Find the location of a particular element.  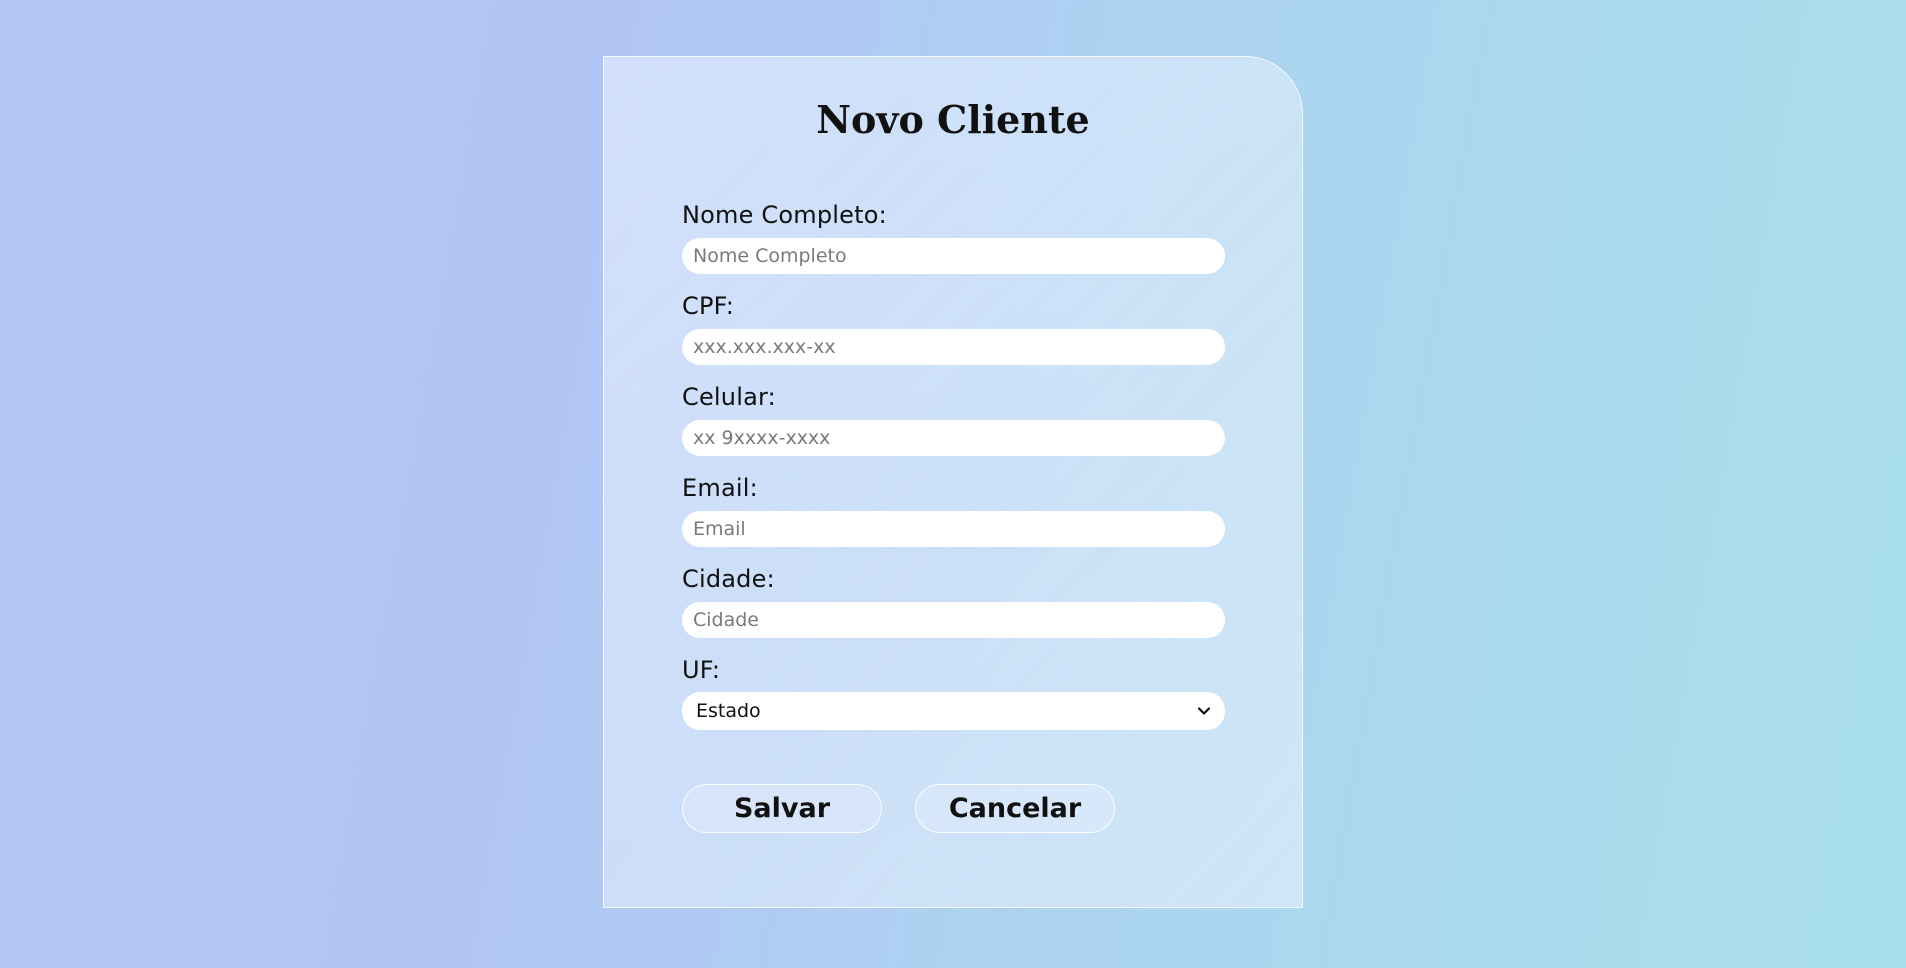

uf-select: Estado is located at coordinates (953, 711).